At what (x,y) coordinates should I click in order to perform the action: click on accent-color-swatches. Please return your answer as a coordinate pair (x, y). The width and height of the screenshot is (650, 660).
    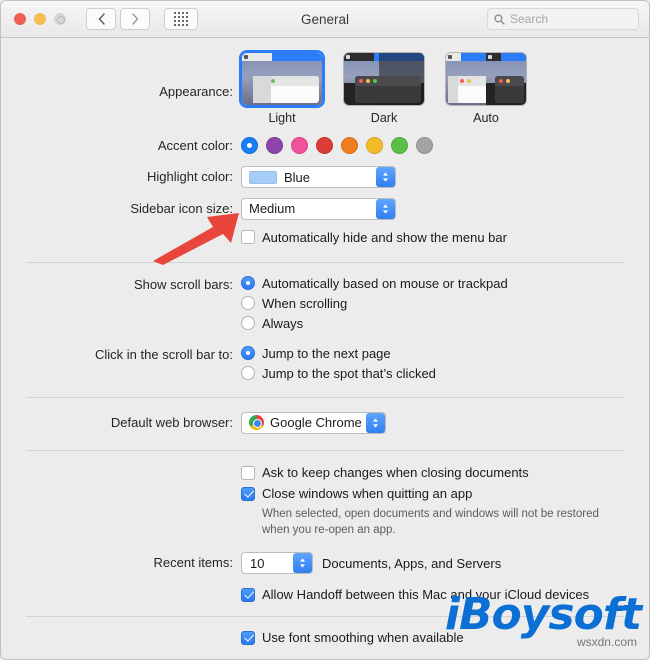
    Looking at the image, I should click on (445, 145).